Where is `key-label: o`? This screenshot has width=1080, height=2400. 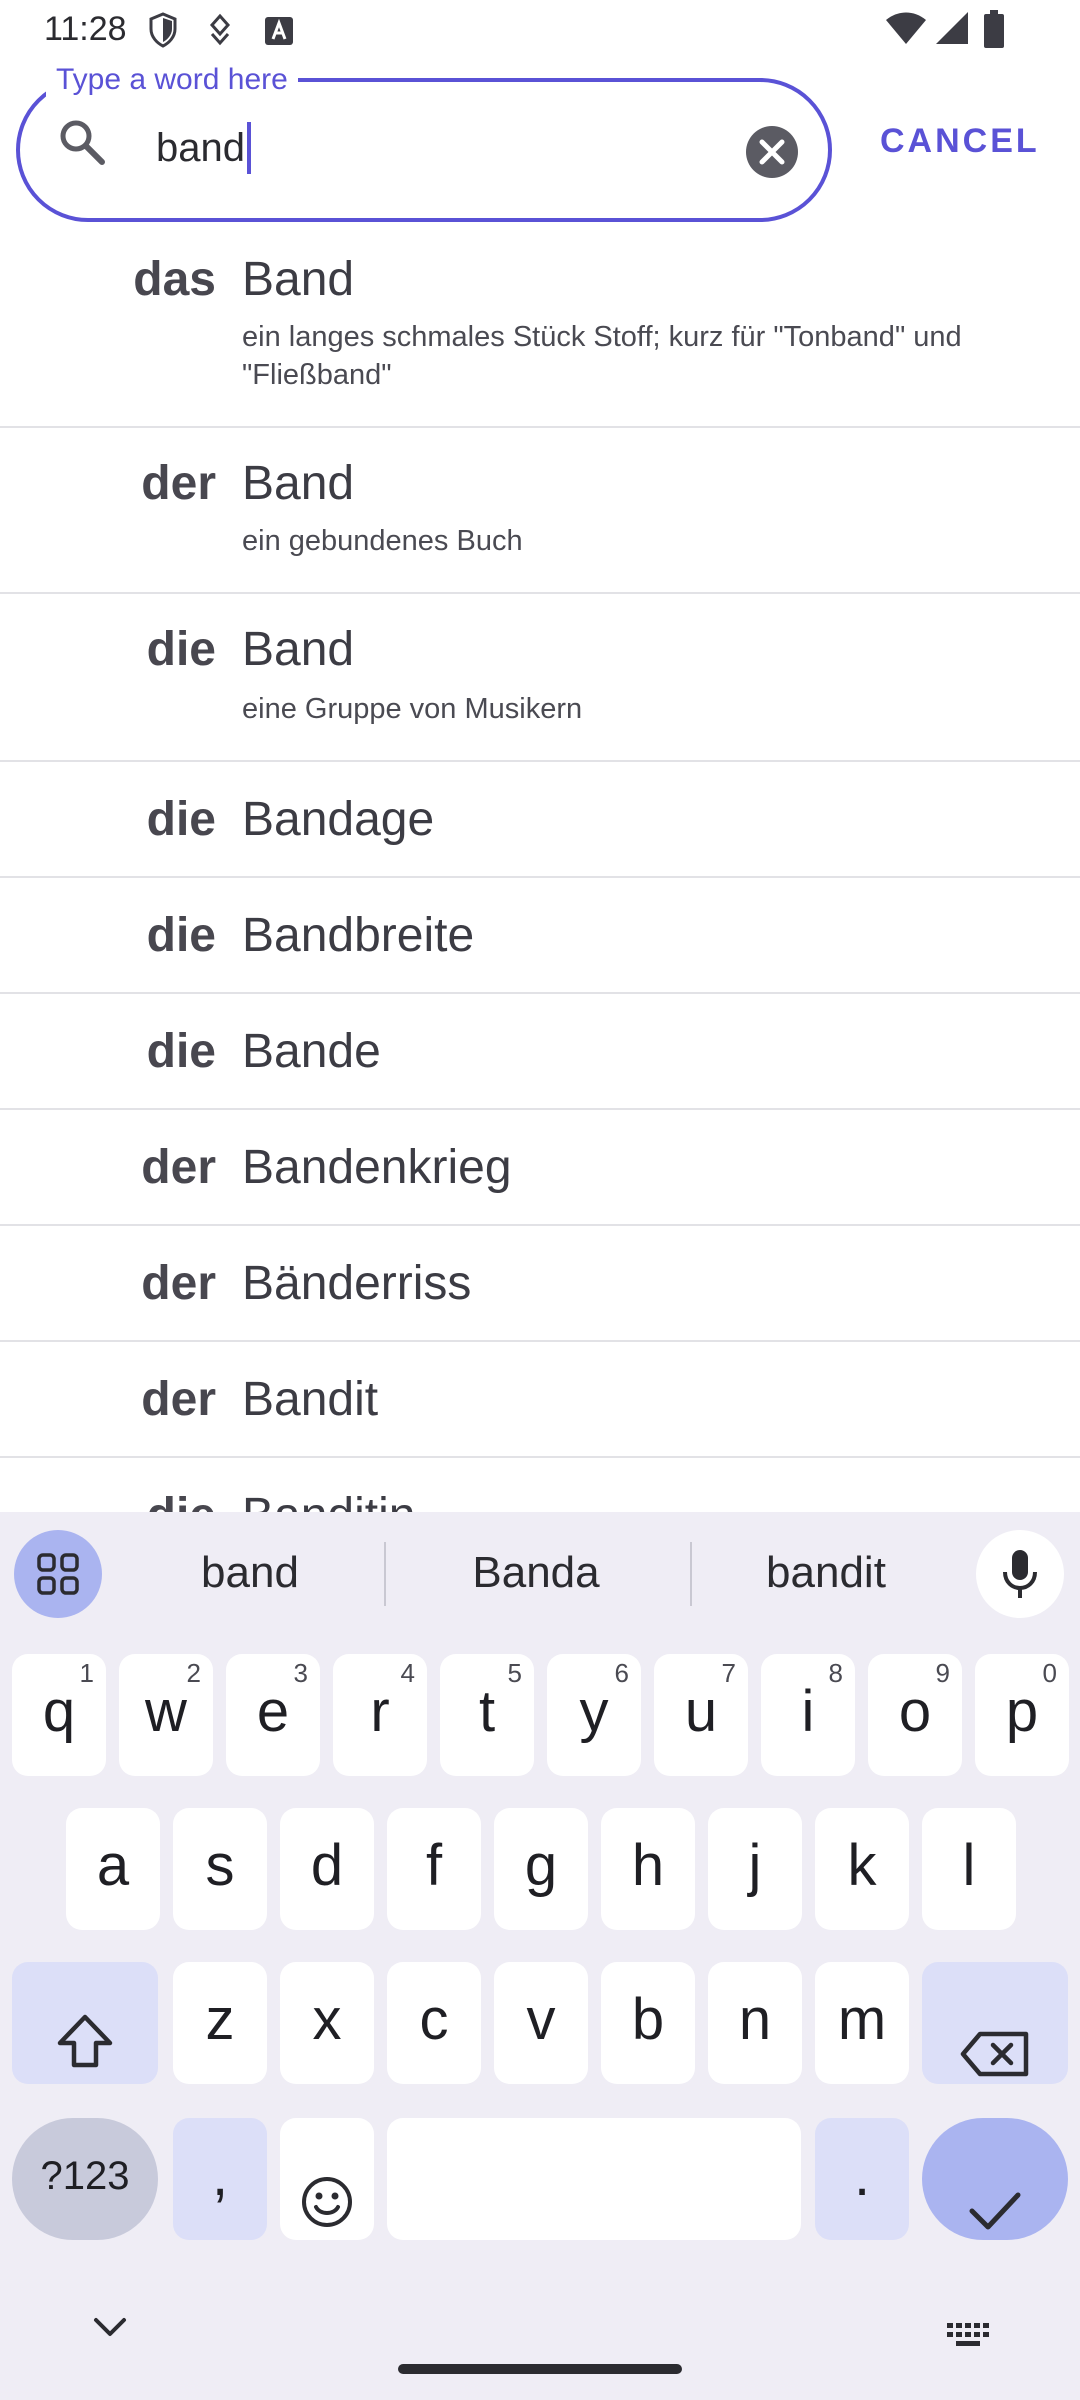 key-label: o is located at coordinates (915, 1711).